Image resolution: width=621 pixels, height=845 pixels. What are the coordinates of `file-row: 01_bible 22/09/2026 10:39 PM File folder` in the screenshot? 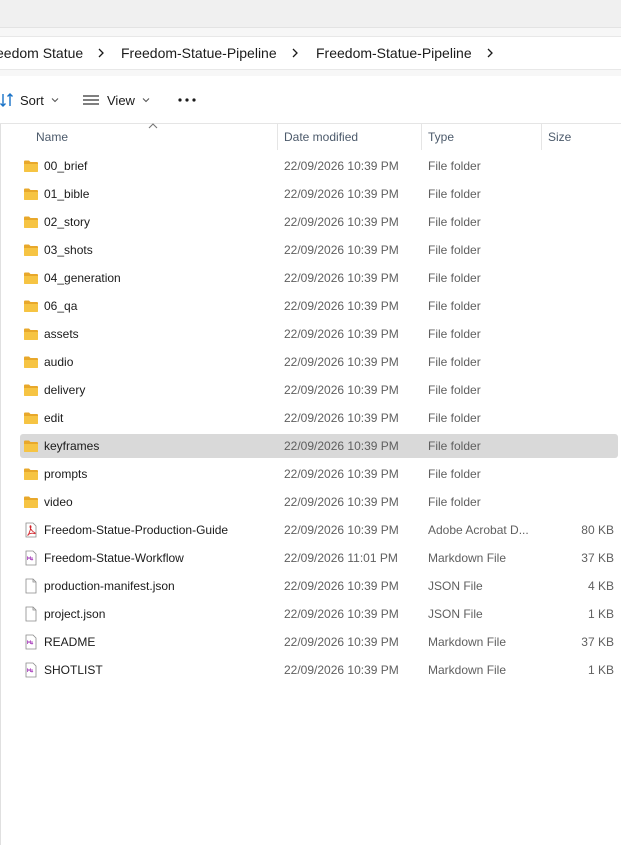 It's located at (319, 194).